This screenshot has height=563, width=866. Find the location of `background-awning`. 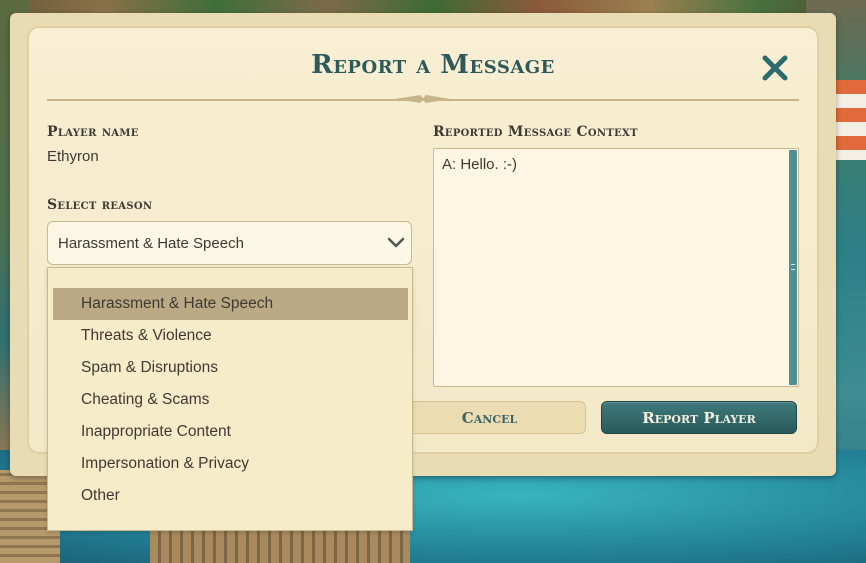

background-awning is located at coordinates (851, 120).